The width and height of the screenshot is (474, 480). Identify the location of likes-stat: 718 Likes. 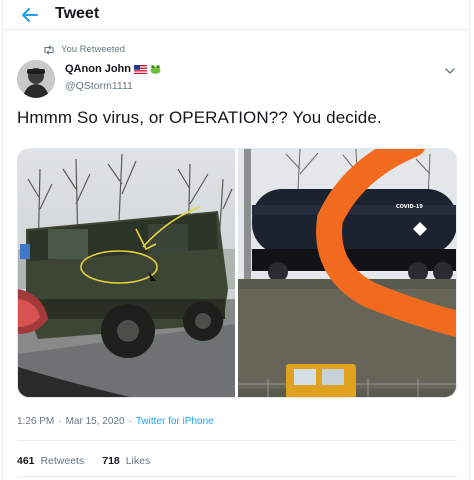
(126, 461).